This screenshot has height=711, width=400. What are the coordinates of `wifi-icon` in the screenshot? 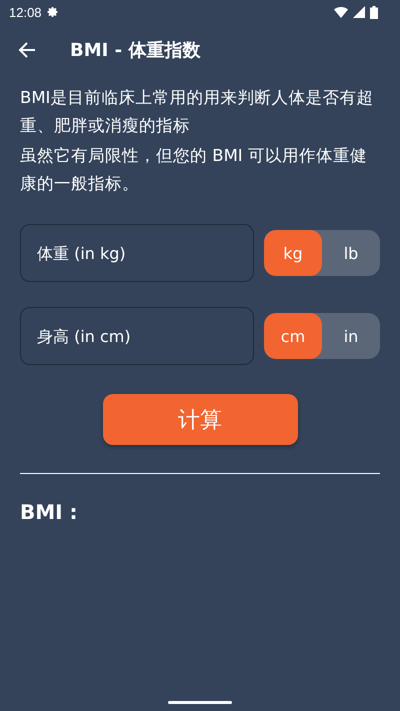 It's located at (341, 12).